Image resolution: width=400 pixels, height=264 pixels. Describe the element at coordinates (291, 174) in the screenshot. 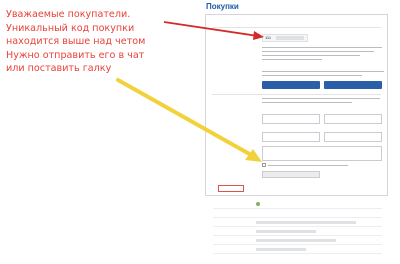

I see `submit-button` at that location.